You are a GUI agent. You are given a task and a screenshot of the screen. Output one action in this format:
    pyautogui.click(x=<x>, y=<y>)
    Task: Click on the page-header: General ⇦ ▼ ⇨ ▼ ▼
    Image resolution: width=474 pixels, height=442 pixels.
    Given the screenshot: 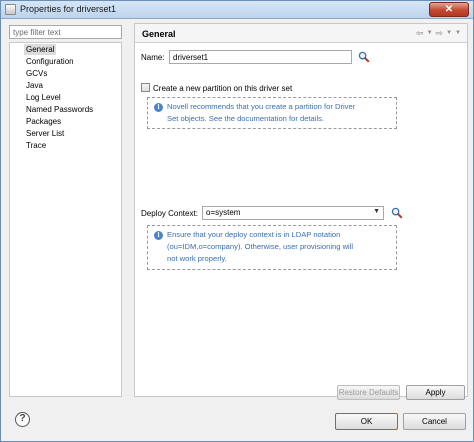 What is the action you would take?
    pyautogui.click(x=301, y=33)
    